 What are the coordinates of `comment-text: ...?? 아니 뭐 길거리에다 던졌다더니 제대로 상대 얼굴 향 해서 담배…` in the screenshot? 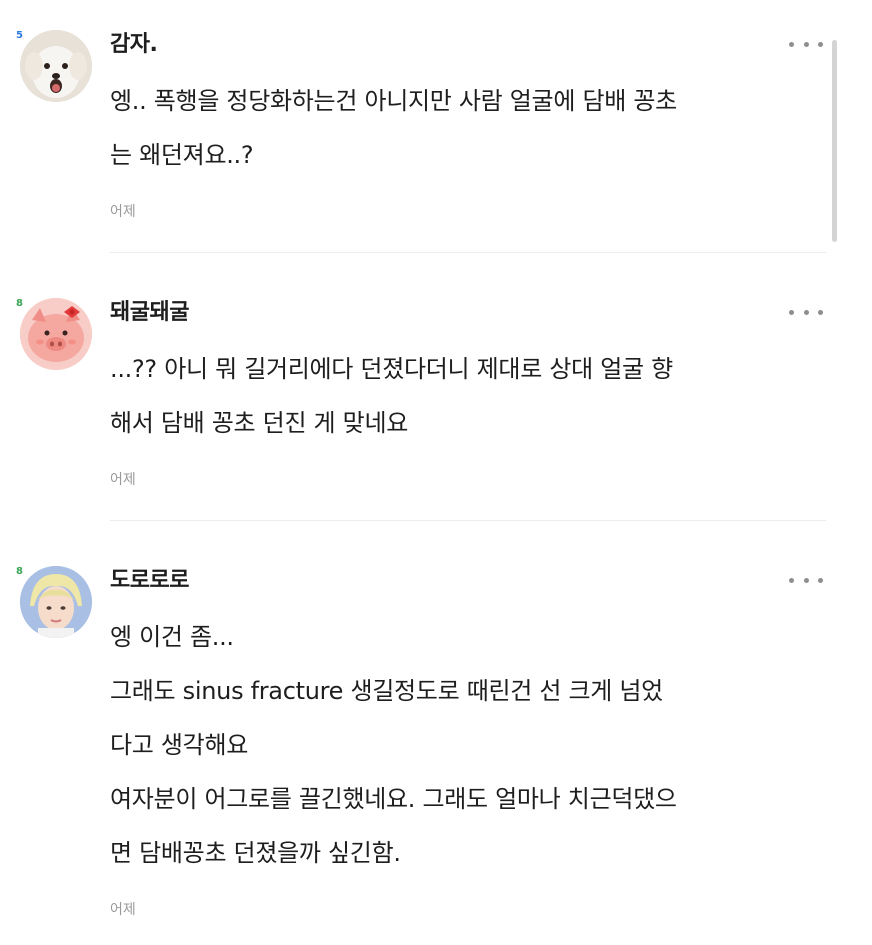 It's located at (470, 396).